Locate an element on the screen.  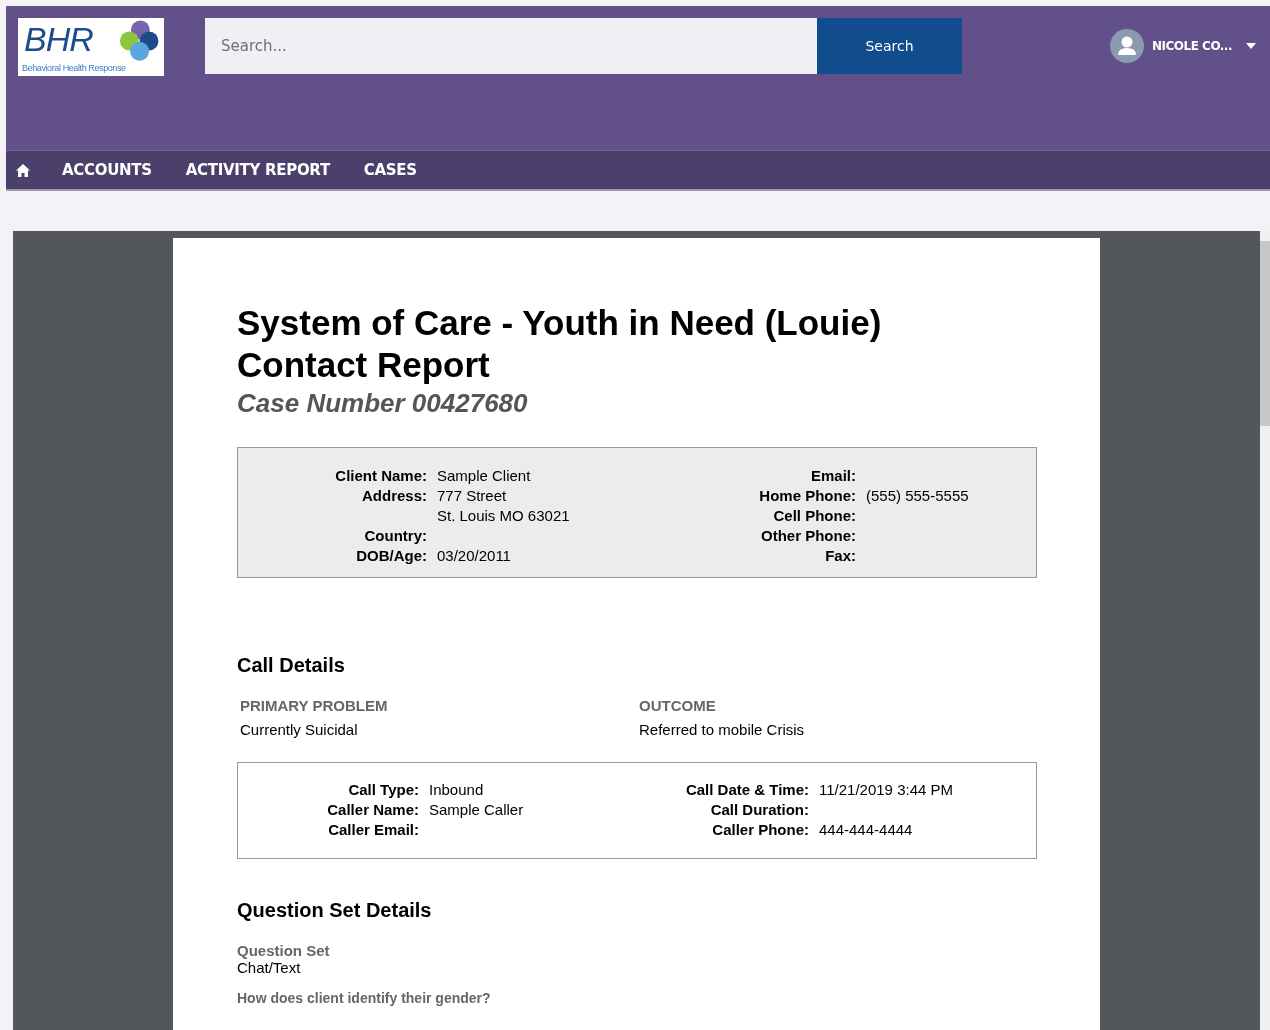
field-label: Other Phone: is located at coordinates (808, 535).